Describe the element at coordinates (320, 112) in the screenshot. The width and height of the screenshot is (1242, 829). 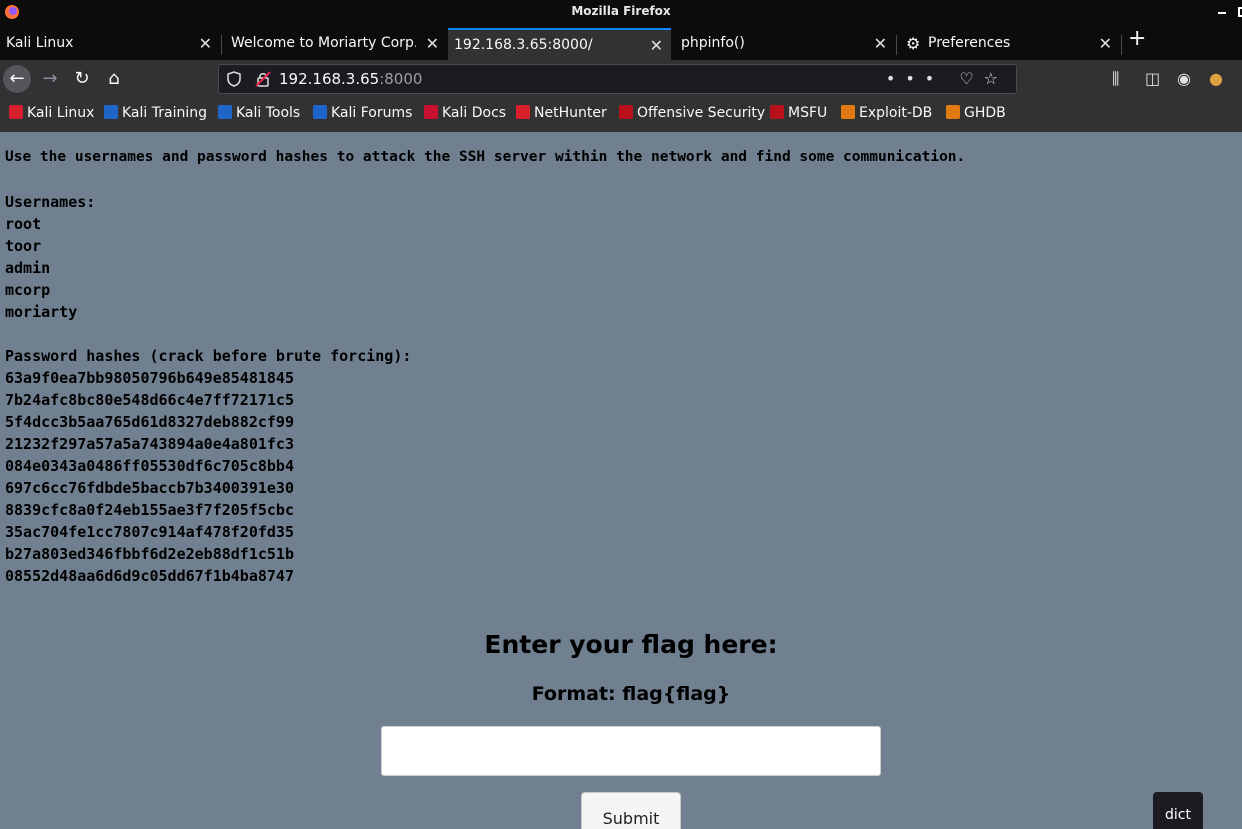
I see `kali-forums-icon` at that location.